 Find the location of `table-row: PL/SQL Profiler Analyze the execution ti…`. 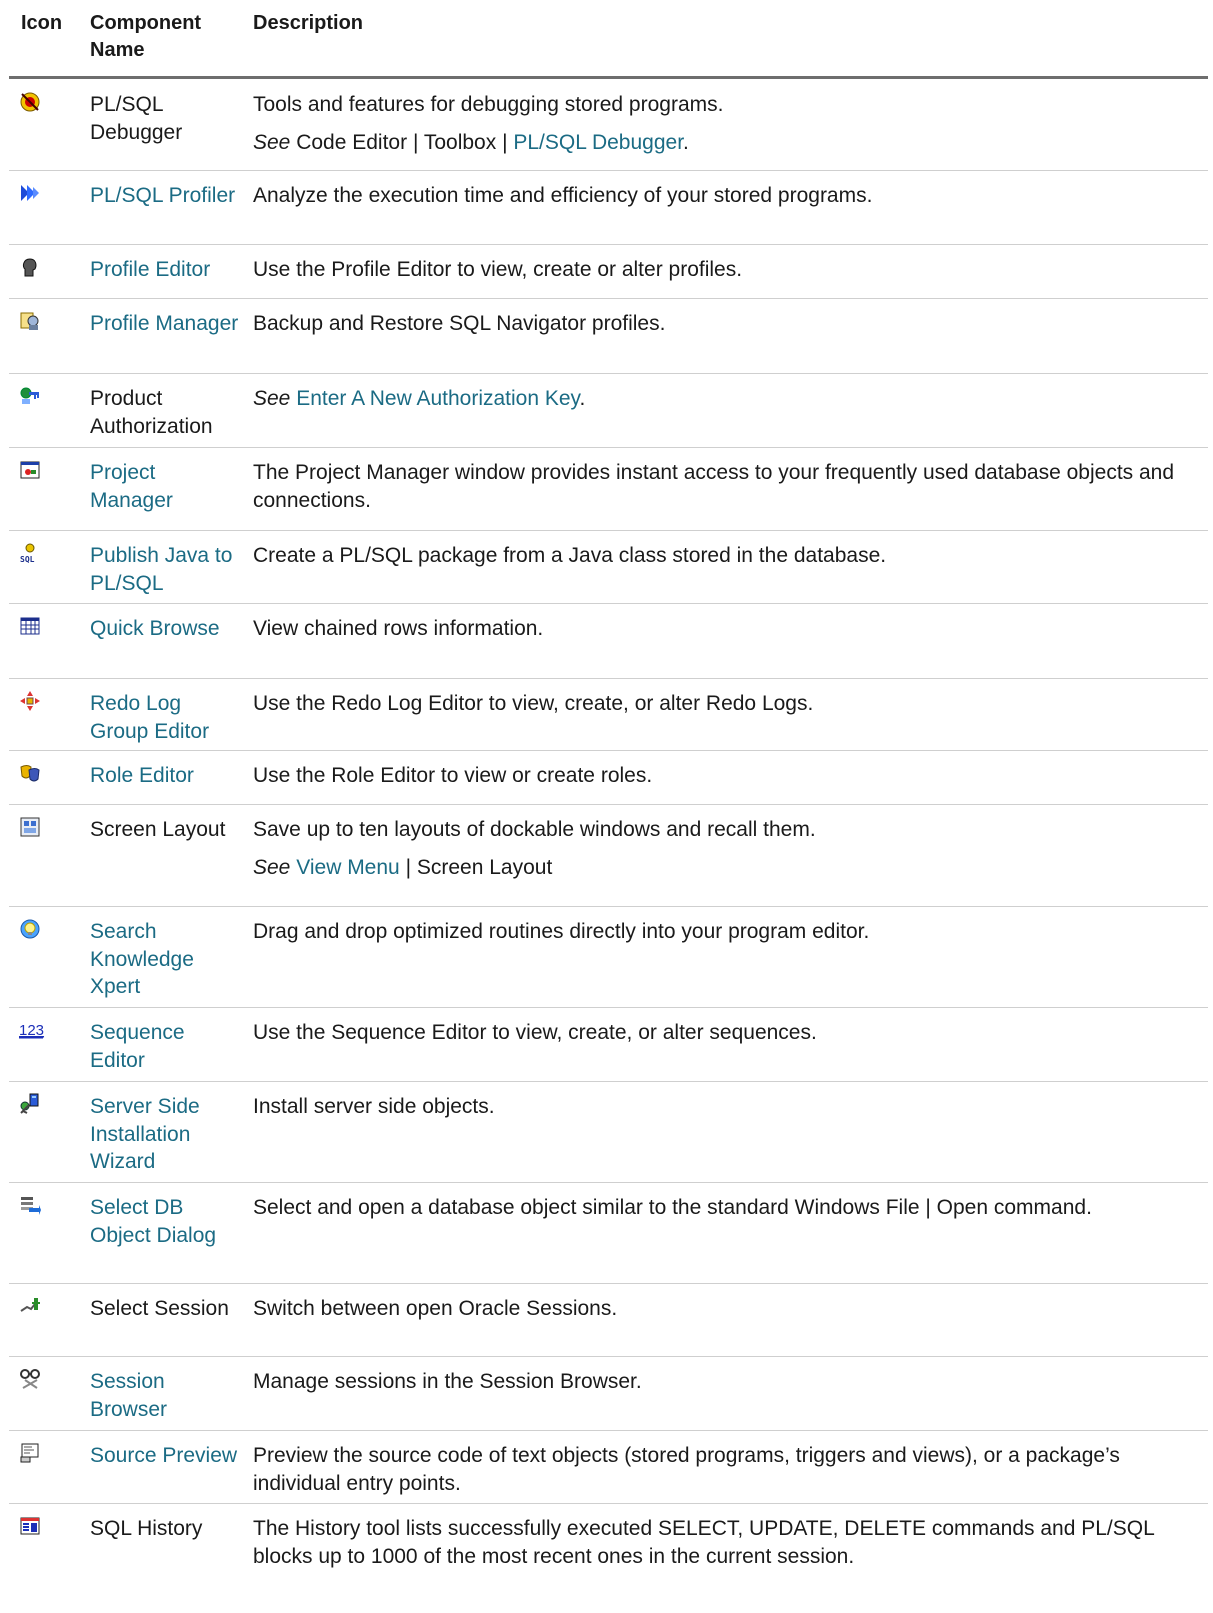

table-row: PL/SQL Profiler Analyze the execution ti… is located at coordinates (608, 207).